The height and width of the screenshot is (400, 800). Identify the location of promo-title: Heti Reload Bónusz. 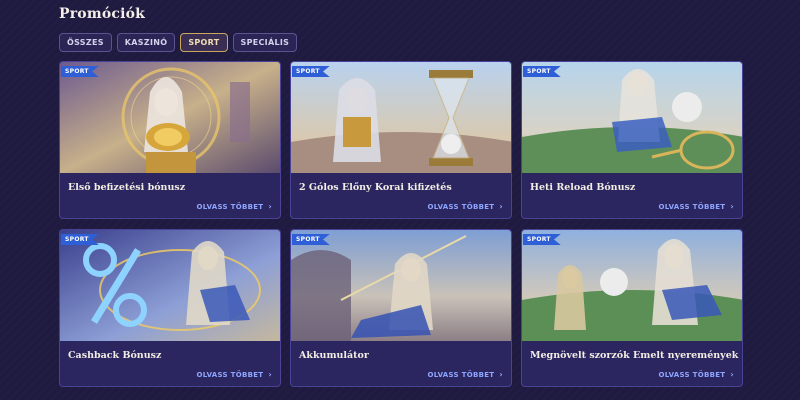
(583, 187).